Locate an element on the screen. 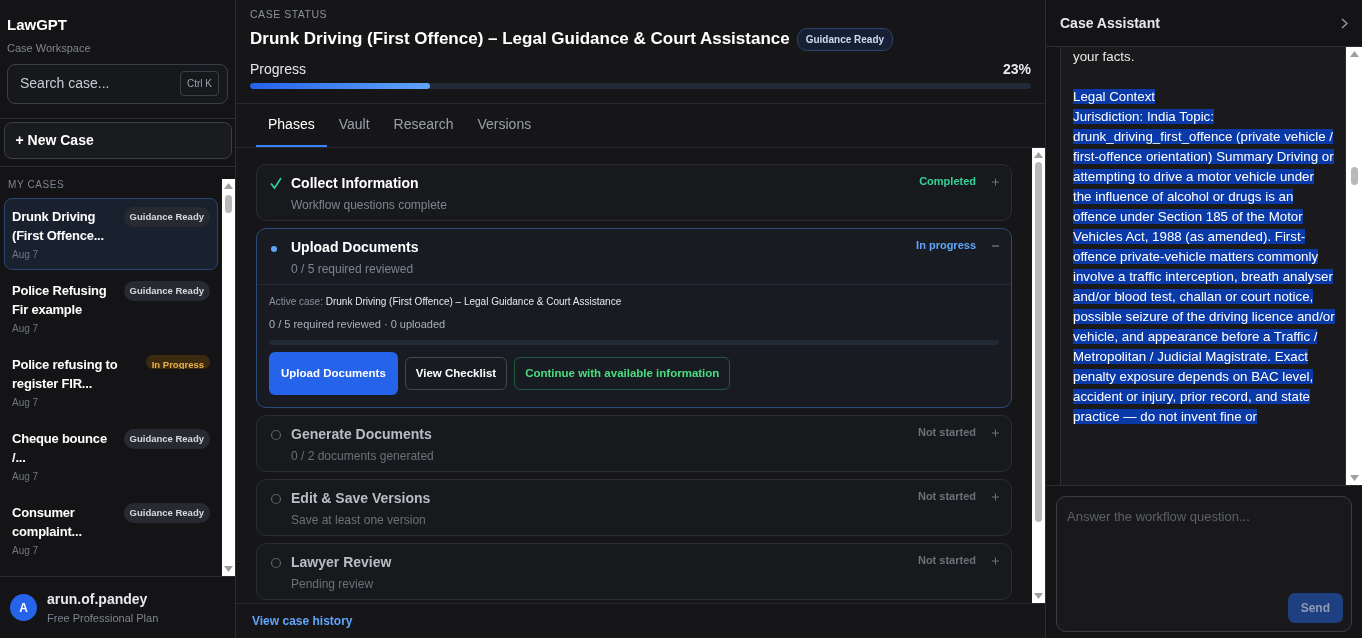 This screenshot has height=638, width=1362. phase-title: Collect Information is located at coordinates (355, 184).